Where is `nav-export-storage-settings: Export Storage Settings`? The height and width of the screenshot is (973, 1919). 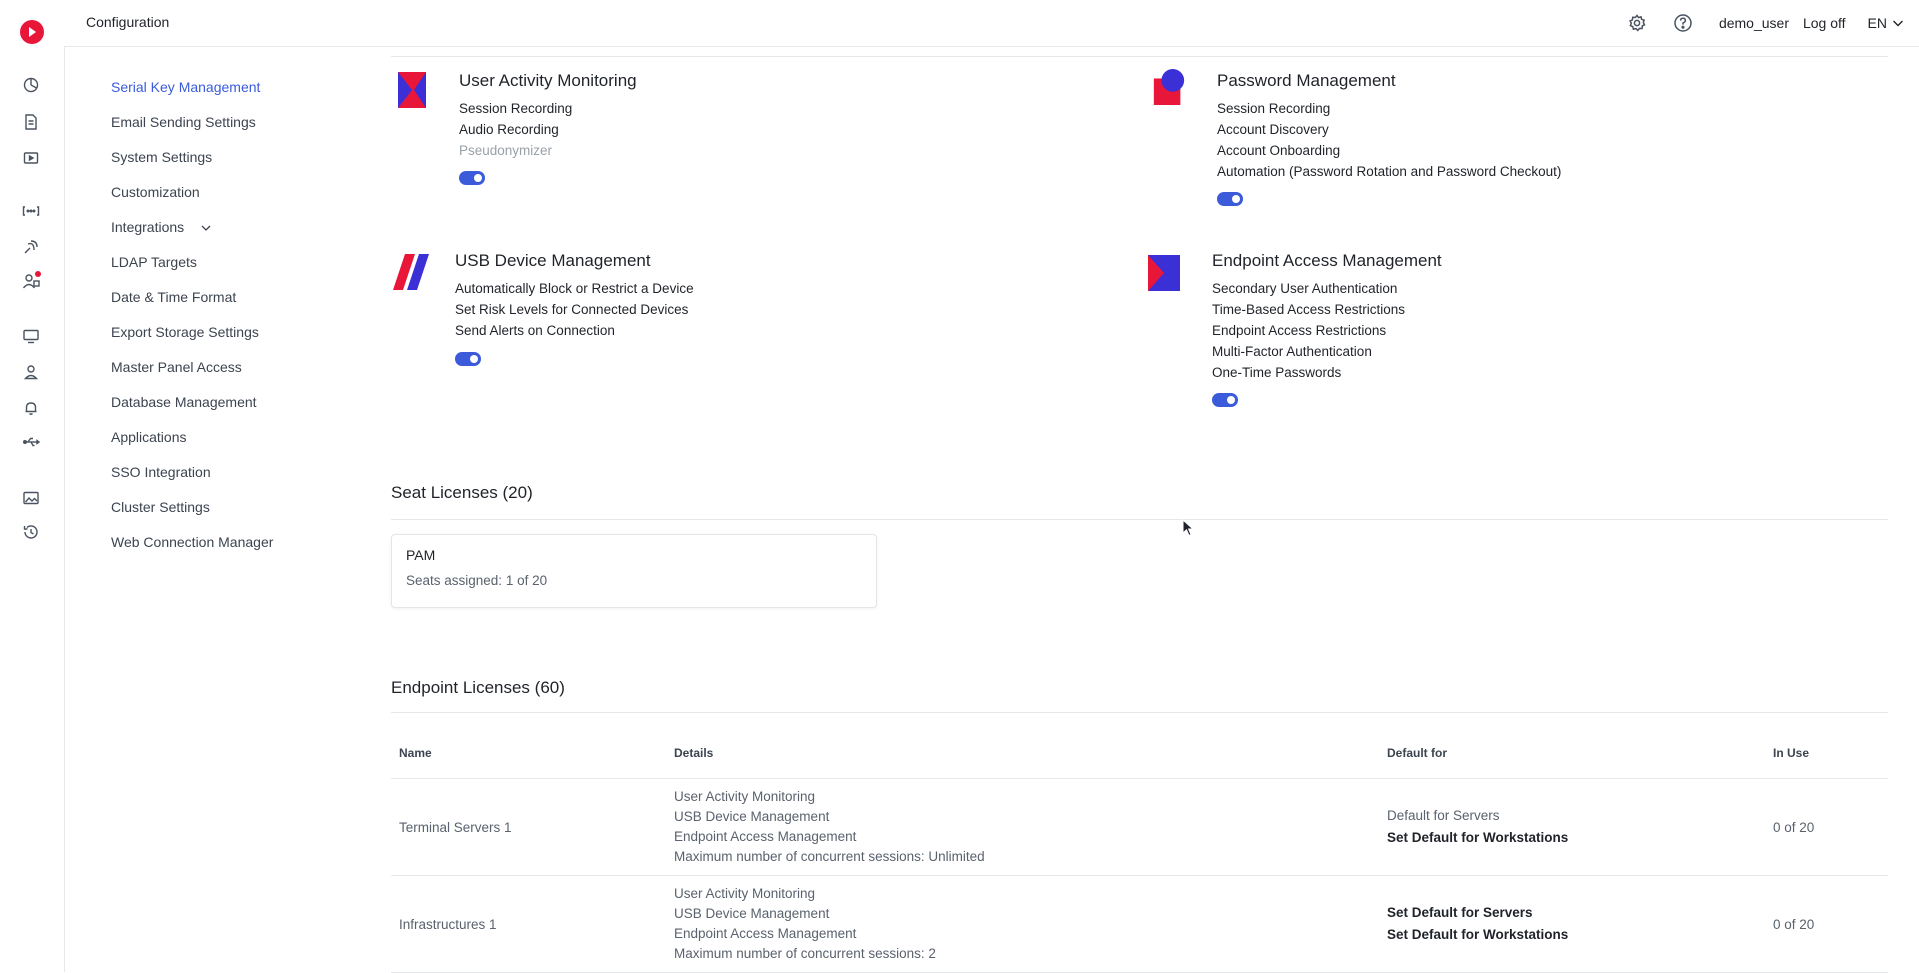
nav-export-storage-settings: Export Storage Settings is located at coordinates (241, 340).